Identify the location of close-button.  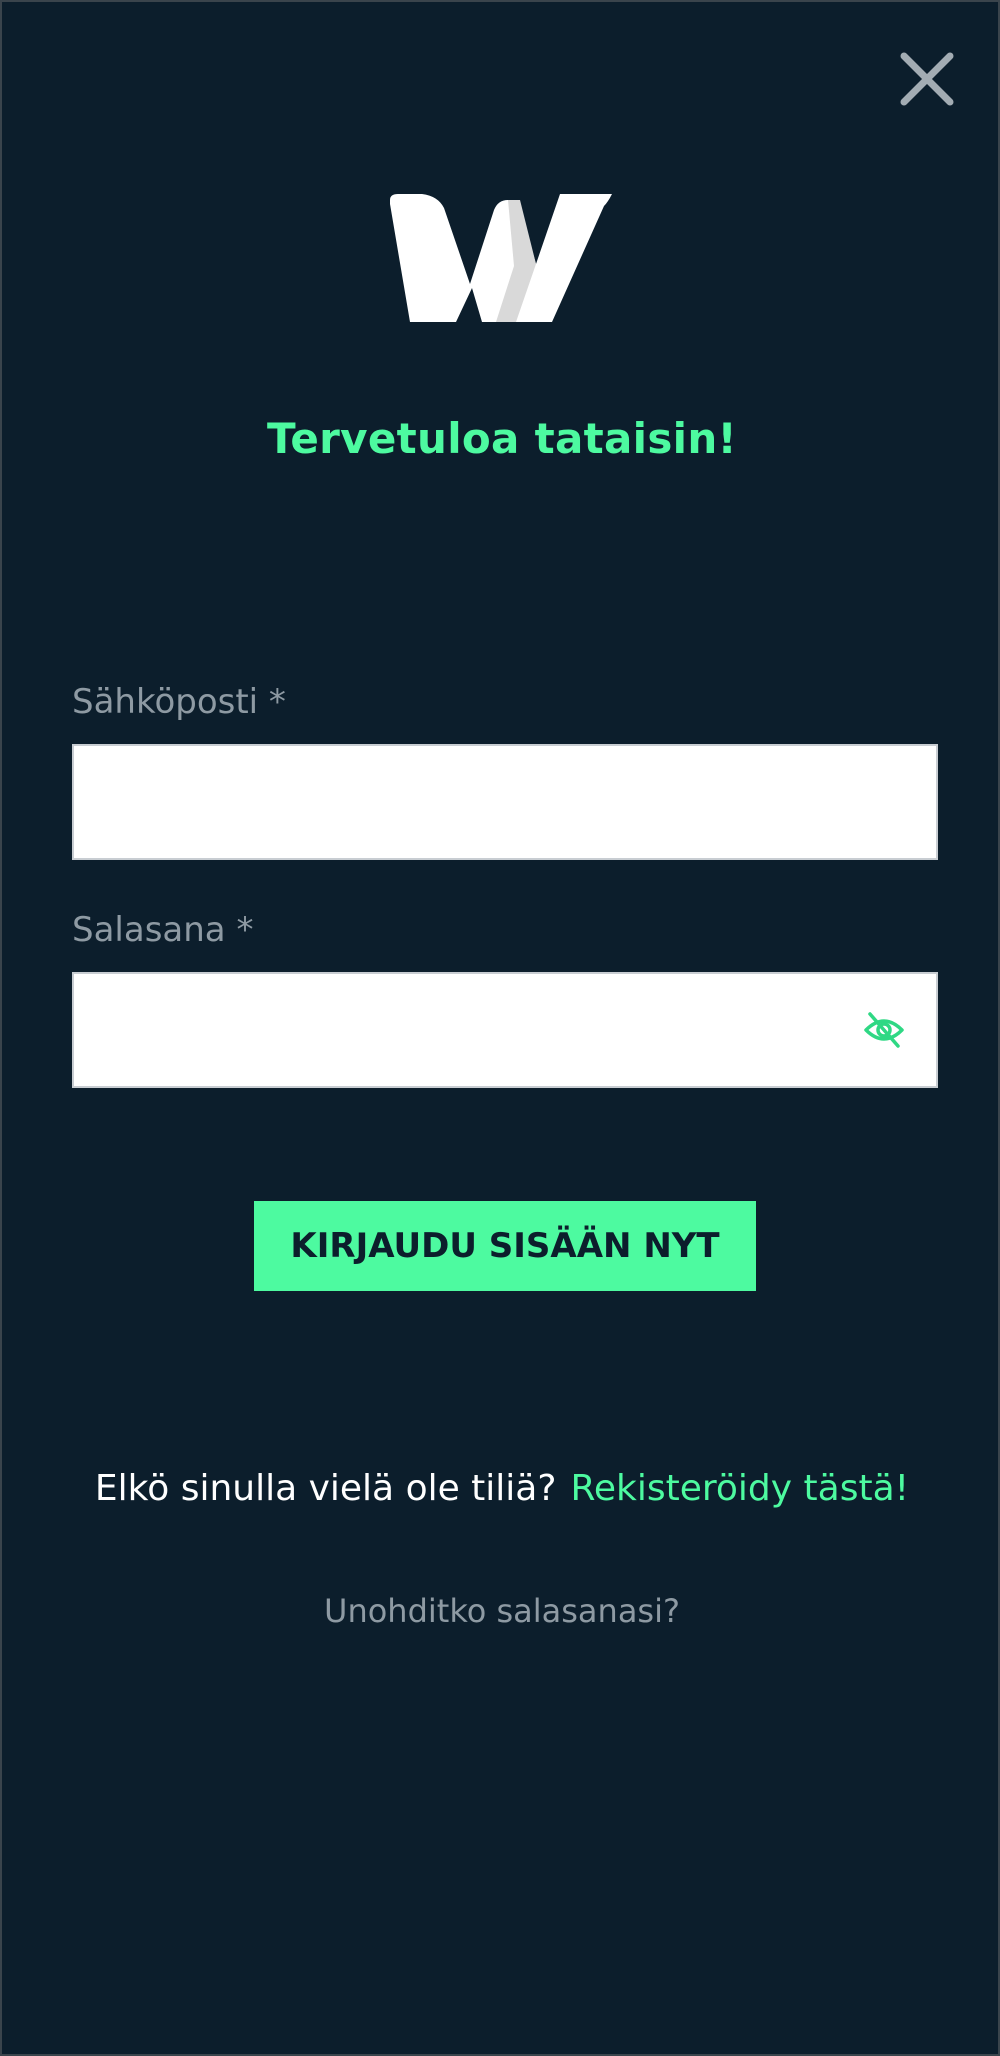
(927, 79).